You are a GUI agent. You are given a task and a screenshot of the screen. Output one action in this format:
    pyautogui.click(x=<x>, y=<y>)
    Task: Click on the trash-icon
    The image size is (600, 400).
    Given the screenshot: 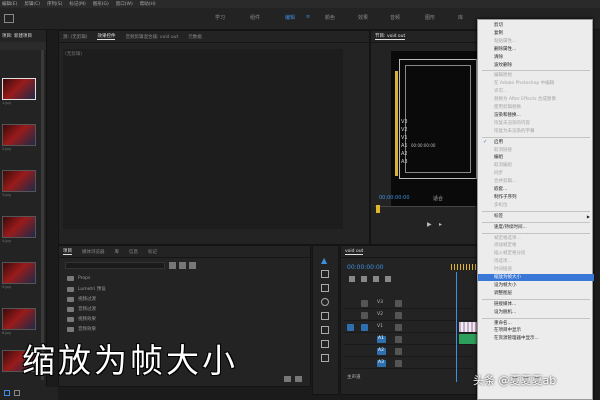 What is the action you would take?
    pyautogui.click(x=298, y=379)
    